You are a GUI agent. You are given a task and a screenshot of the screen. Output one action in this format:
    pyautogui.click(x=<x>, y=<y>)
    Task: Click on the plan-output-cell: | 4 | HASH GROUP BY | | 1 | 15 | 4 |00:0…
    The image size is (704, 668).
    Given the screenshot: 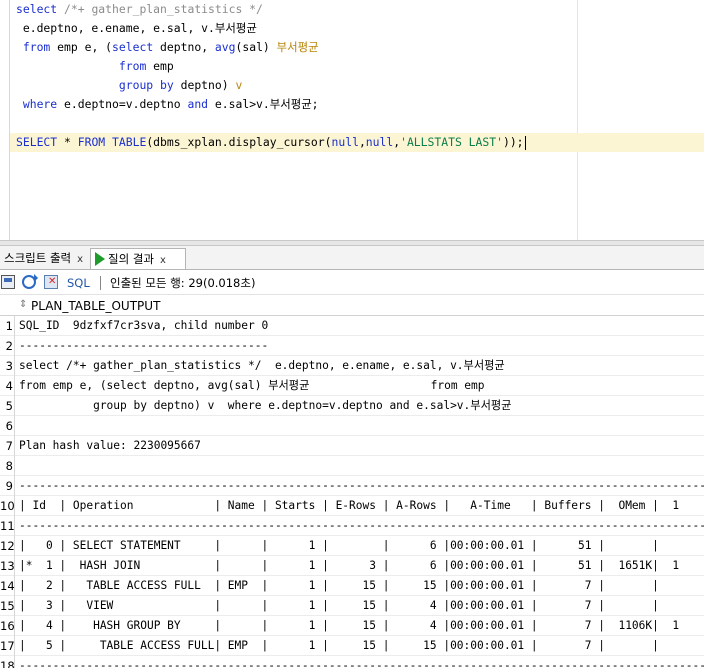 What is the action you would take?
    pyautogui.click(x=349, y=626)
    